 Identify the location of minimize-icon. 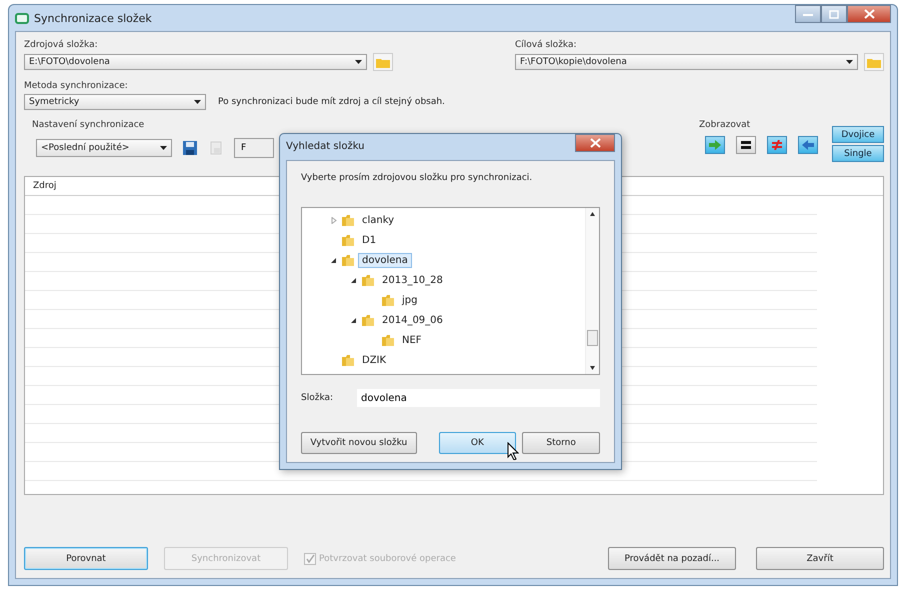
(808, 14).